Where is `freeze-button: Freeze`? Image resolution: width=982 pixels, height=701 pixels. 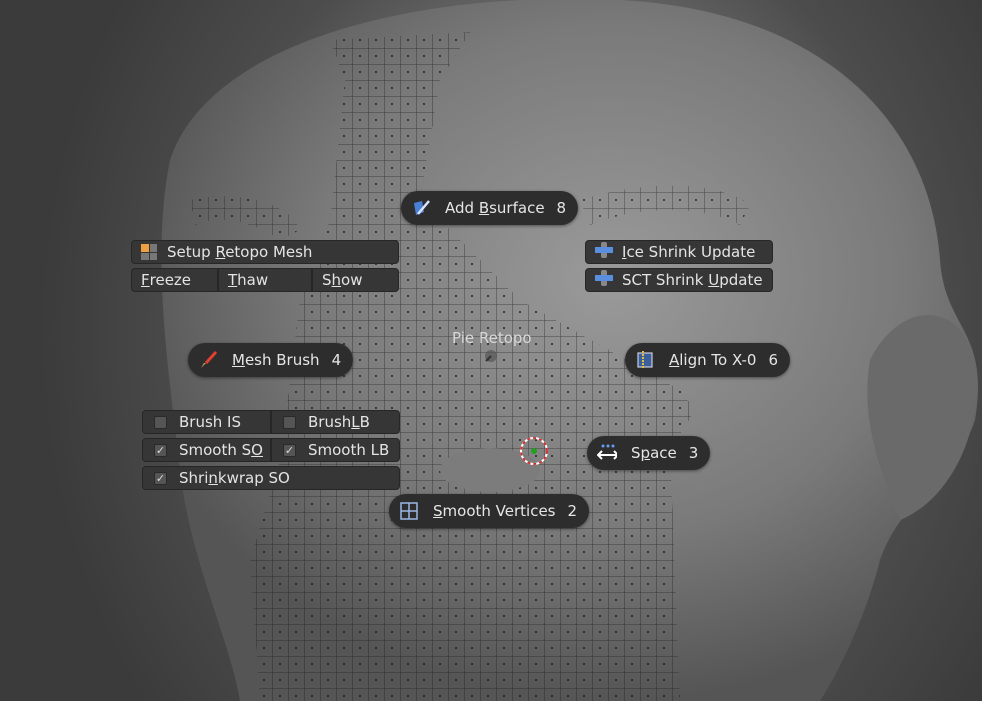 freeze-button: Freeze is located at coordinates (174, 280).